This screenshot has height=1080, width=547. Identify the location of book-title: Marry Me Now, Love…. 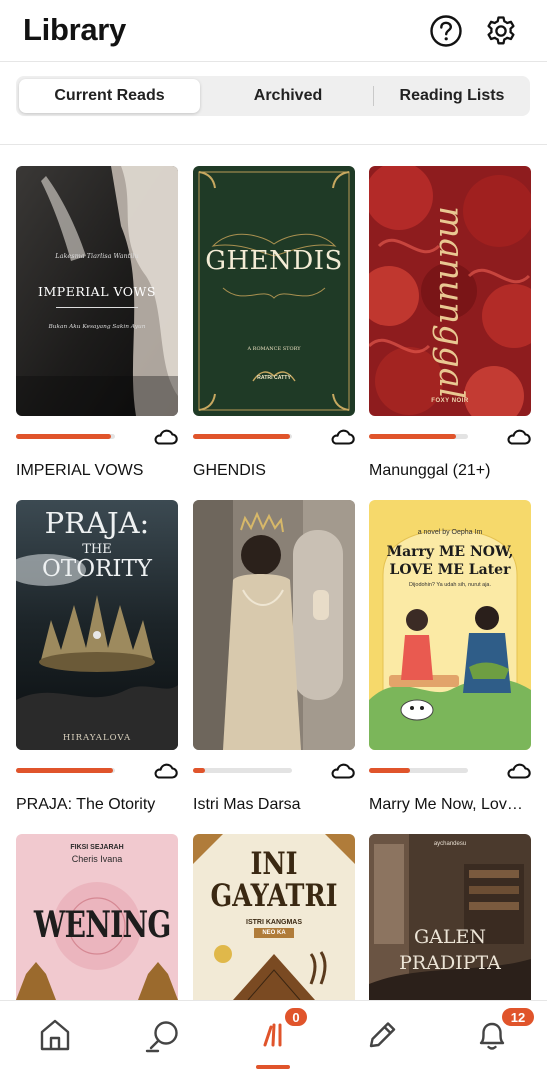
(450, 805).